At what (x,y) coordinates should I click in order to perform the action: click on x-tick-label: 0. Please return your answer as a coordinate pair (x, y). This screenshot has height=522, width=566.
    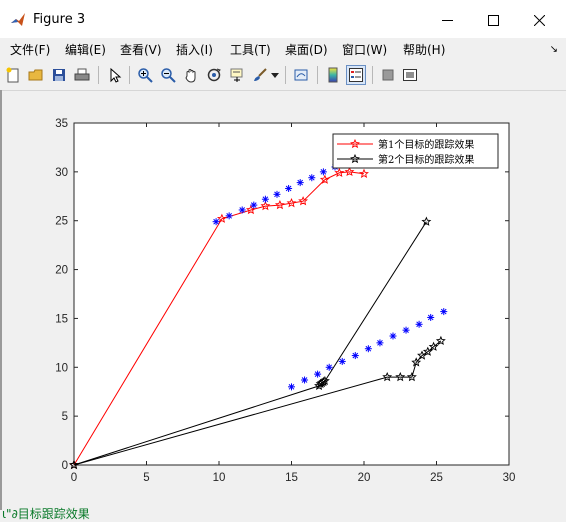
    Looking at the image, I should click on (74, 478).